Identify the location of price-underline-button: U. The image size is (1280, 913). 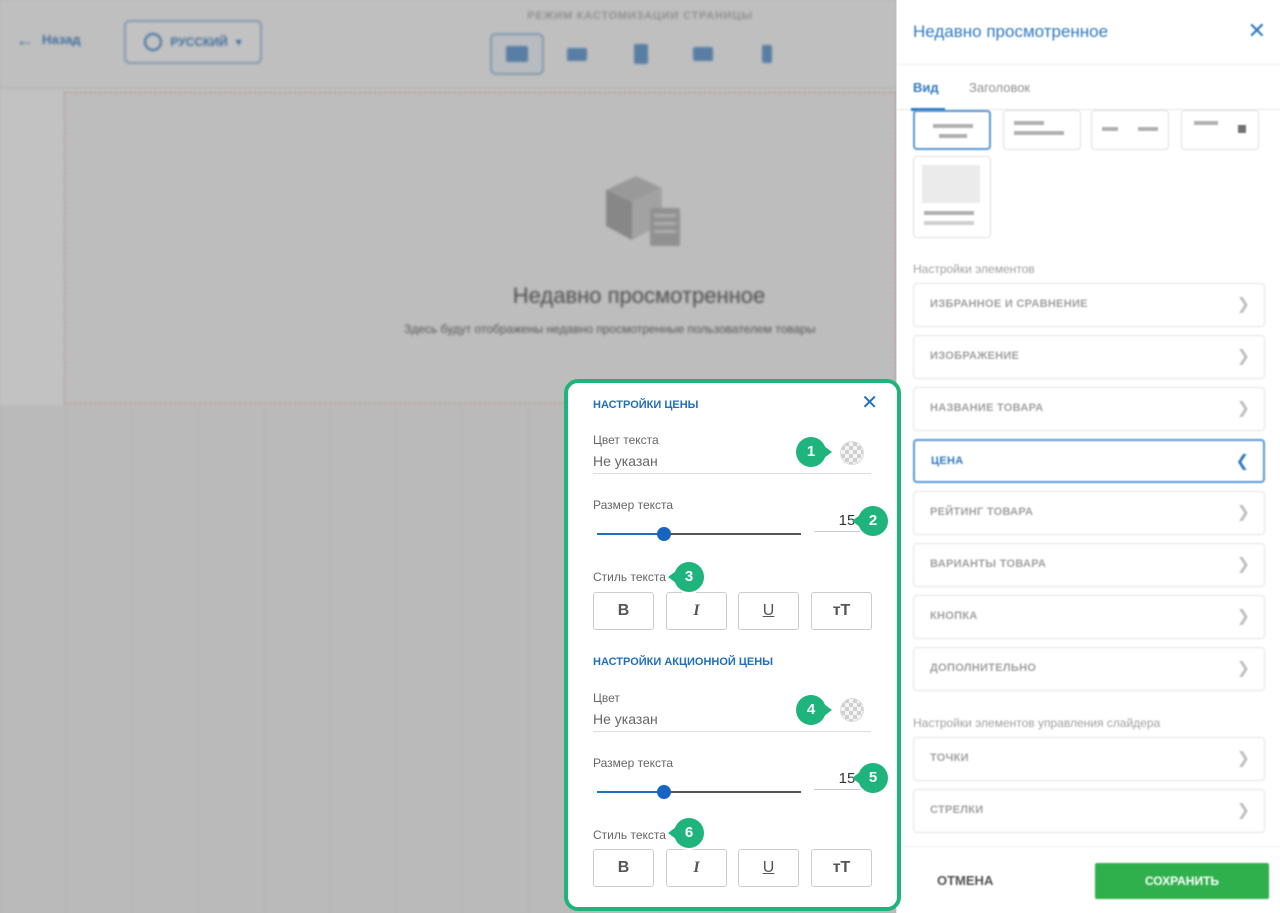
(768, 611).